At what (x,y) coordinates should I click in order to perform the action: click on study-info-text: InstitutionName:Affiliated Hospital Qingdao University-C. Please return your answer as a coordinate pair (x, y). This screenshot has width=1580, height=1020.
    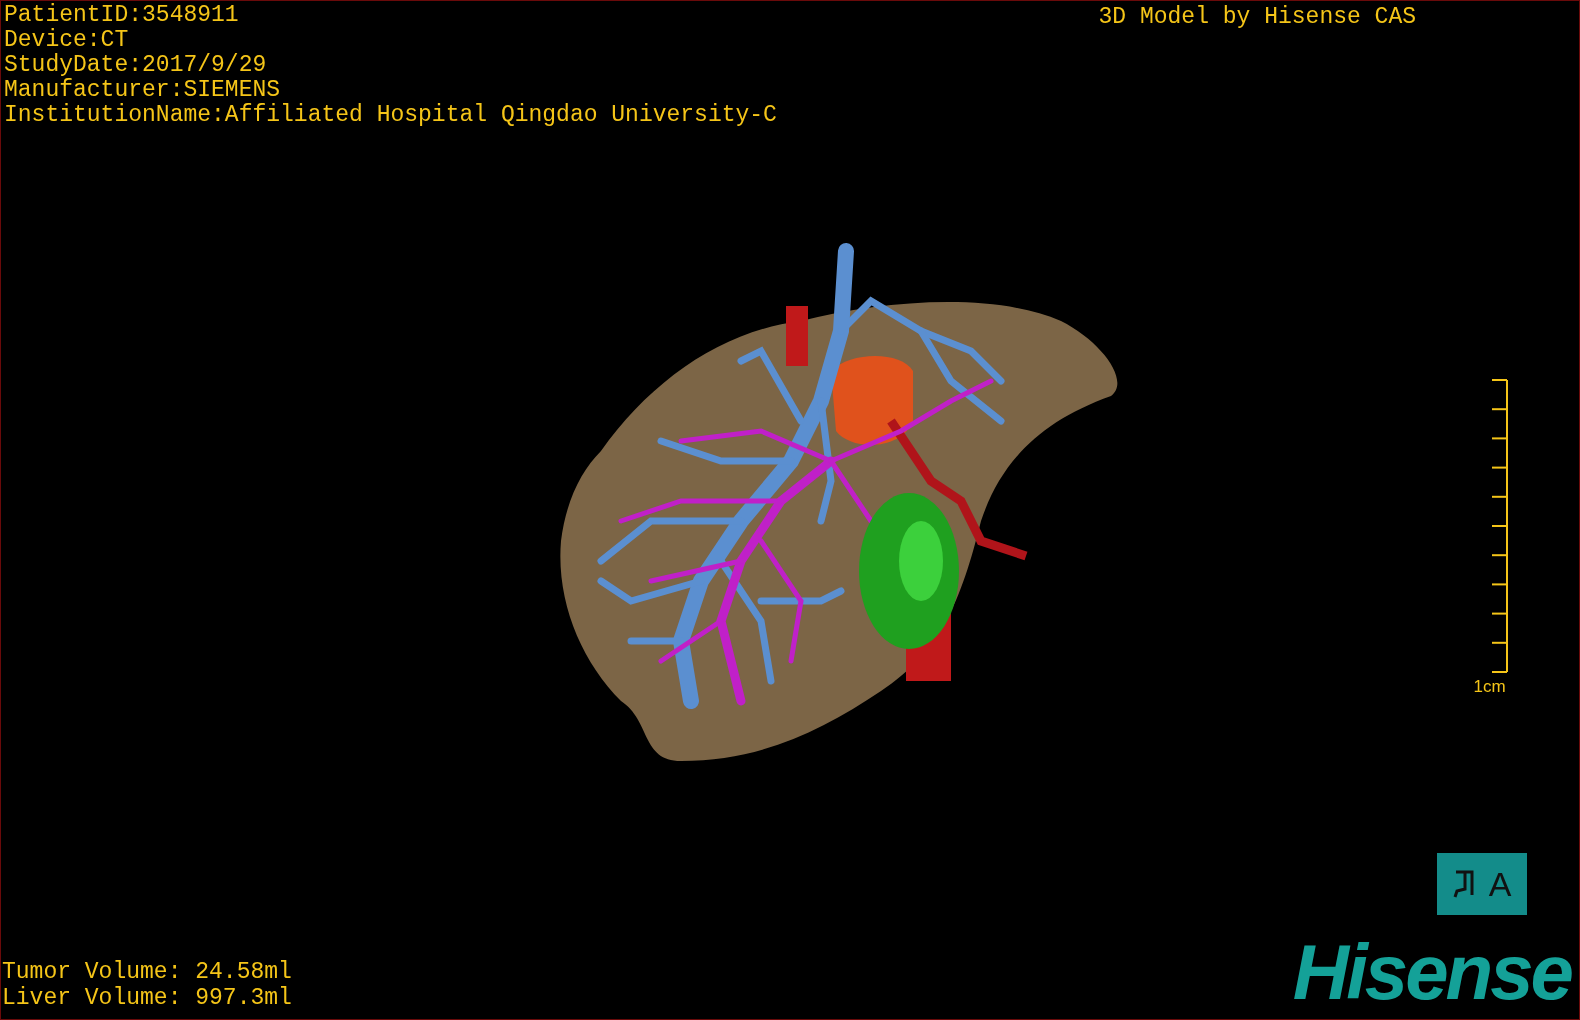
    Looking at the image, I should click on (390, 115).